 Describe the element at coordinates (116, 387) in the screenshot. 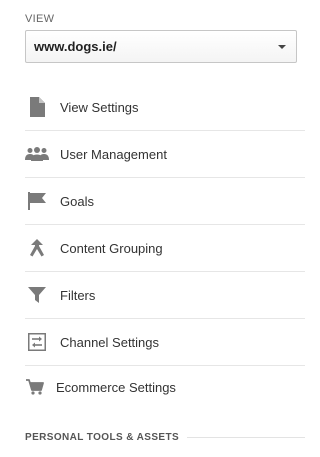

I see `menu-item-label: Ecommerce Settings` at that location.